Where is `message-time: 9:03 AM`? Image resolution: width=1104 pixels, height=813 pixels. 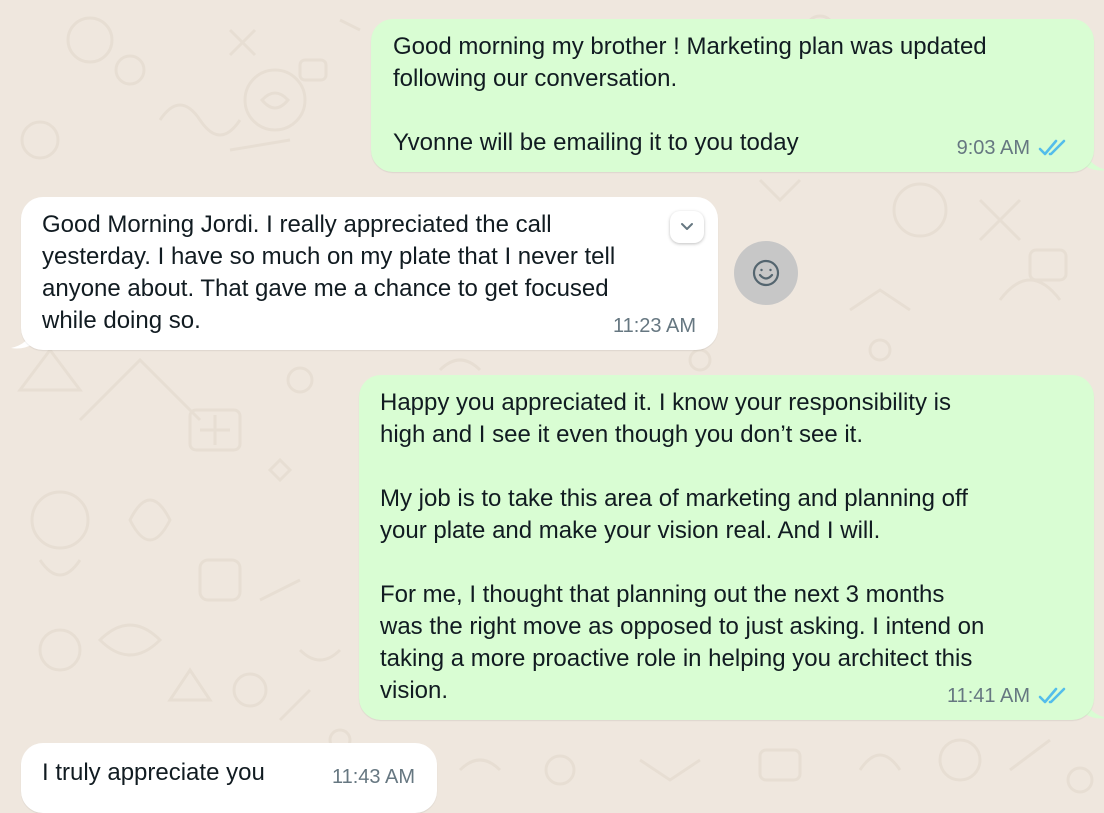 message-time: 9:03 AM is located at coordinates (993, 148).